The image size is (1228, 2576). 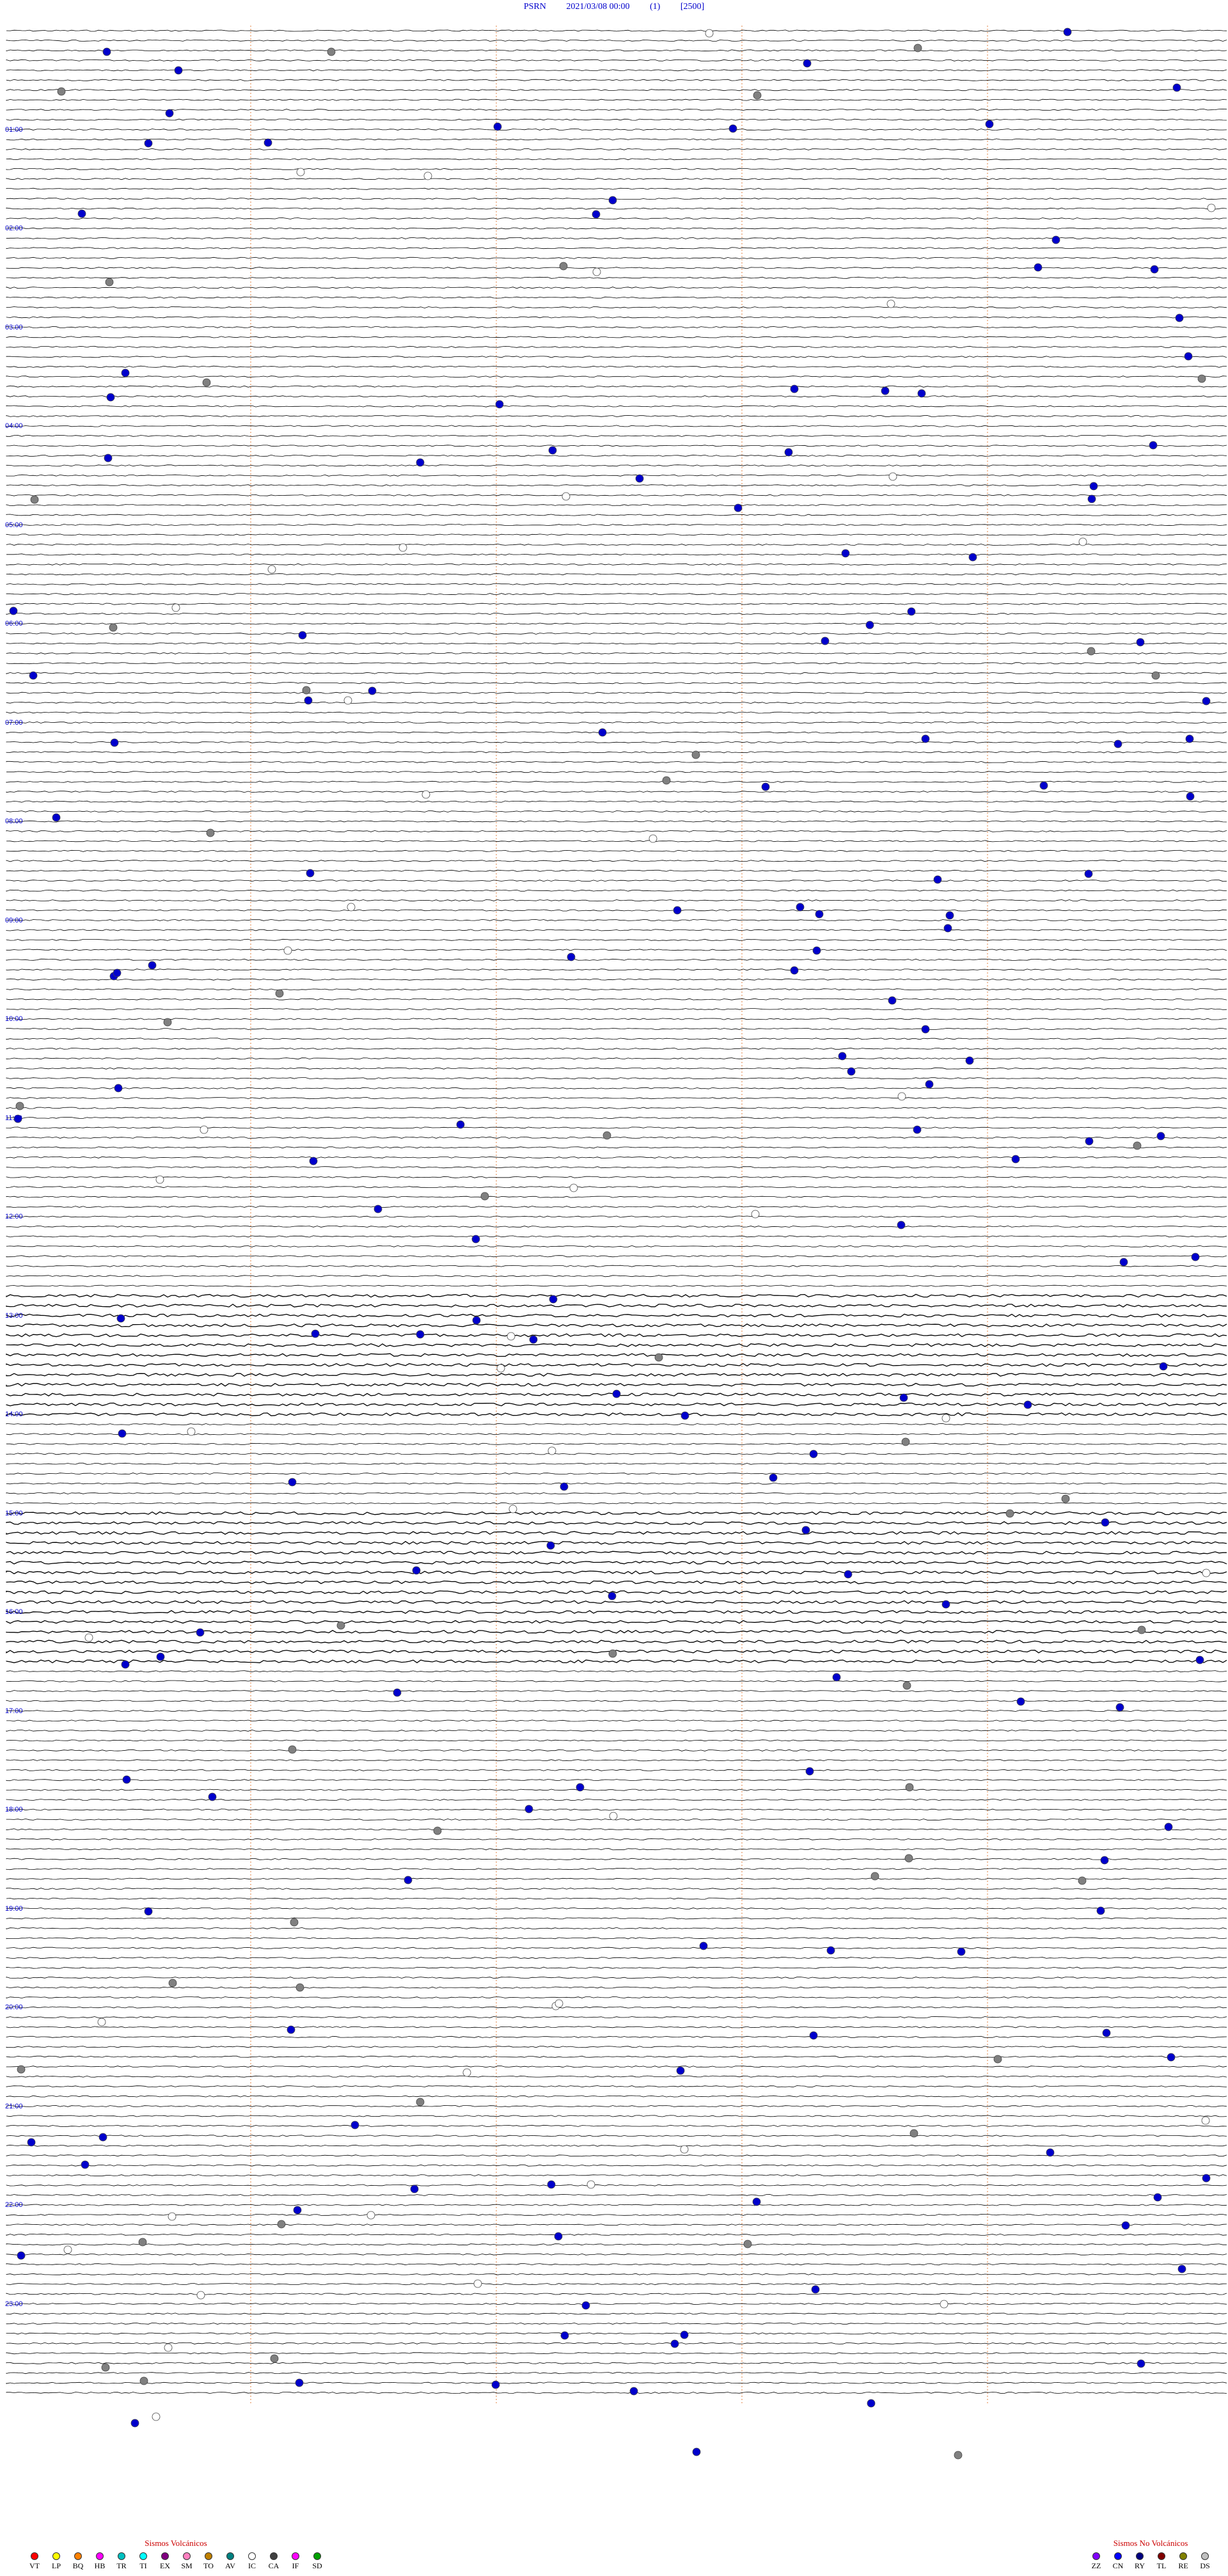 What do you see at coordinates (295, 2565) in the screenshot?
I see `legend-code: IF` at bounding box center [295, 2565].